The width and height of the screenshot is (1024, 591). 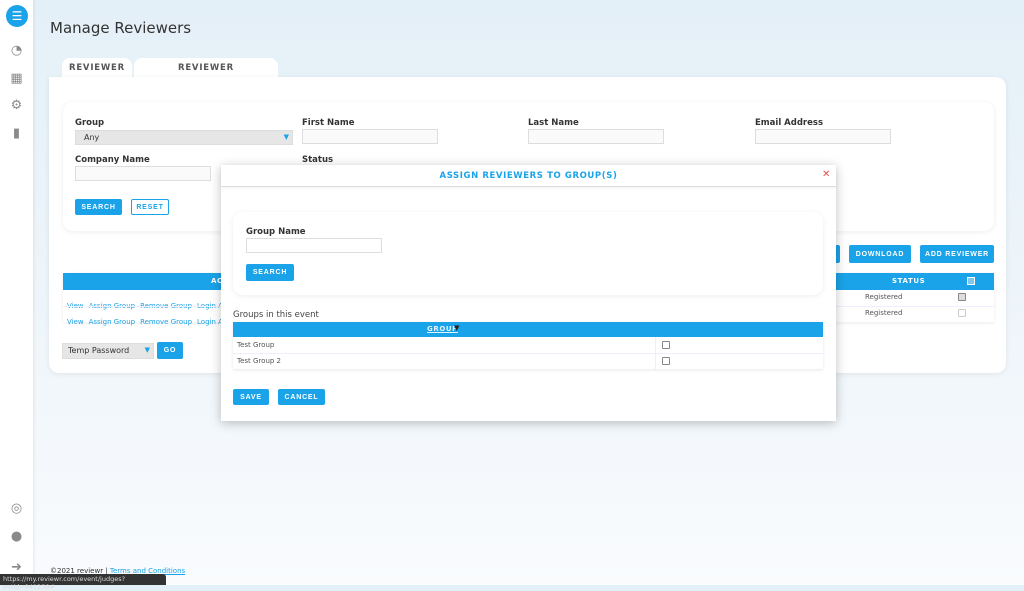 I want to click on logout-icon: ➜, so click(x=16, y=567).